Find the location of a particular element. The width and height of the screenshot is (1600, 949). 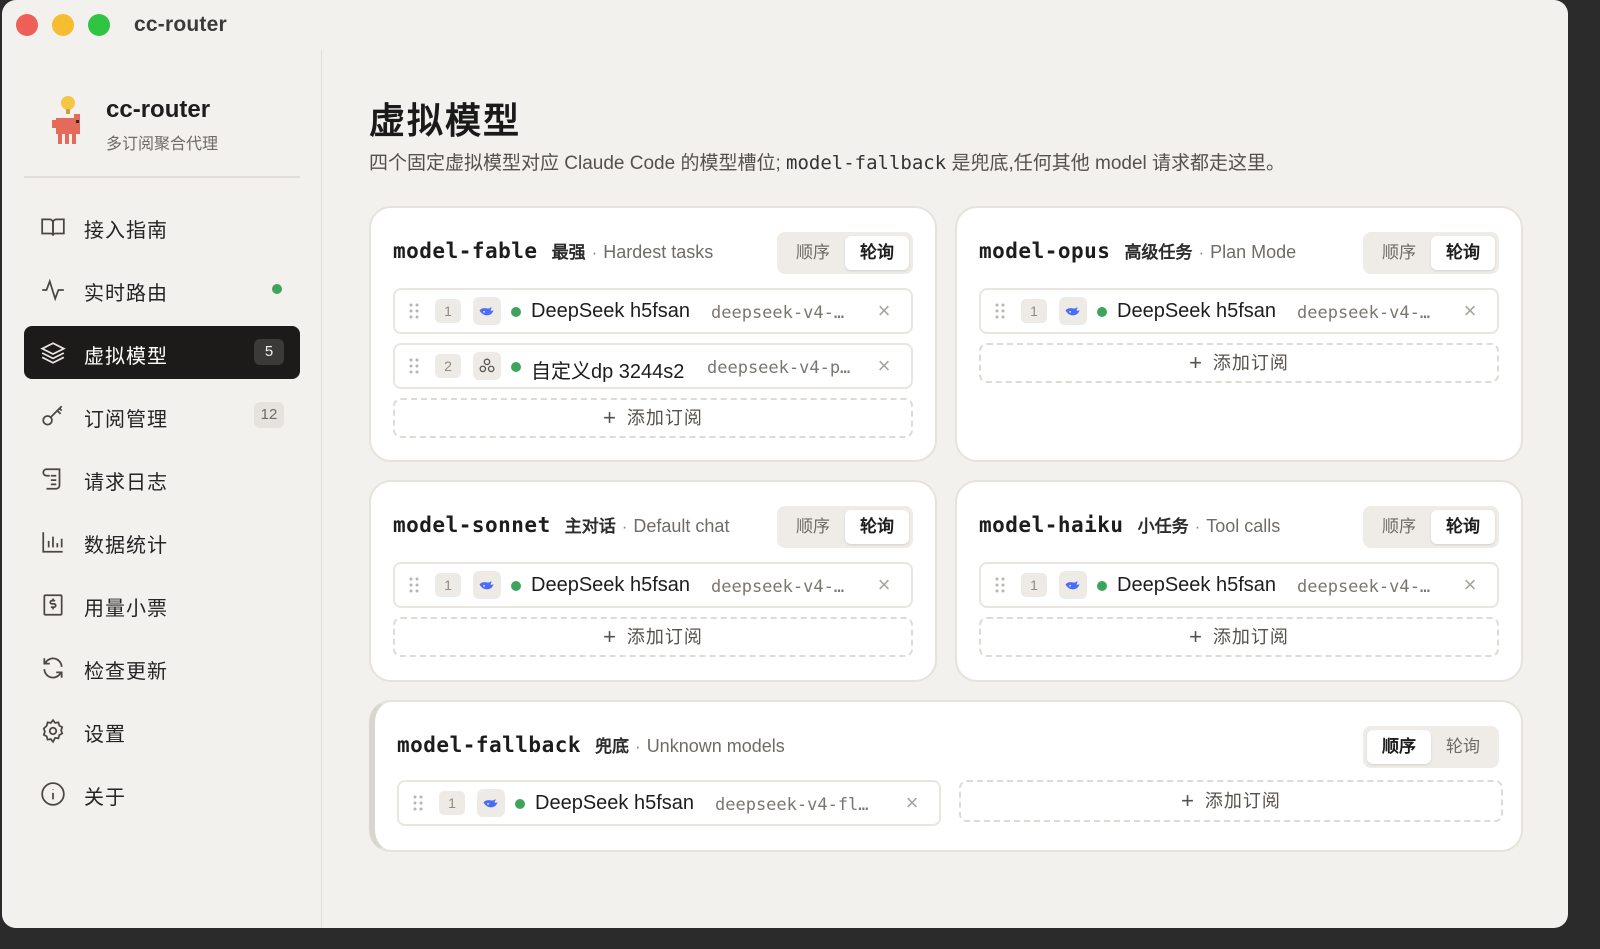

sidebar-item-statistics: 数据统计 is located at coordinates (162, 541).